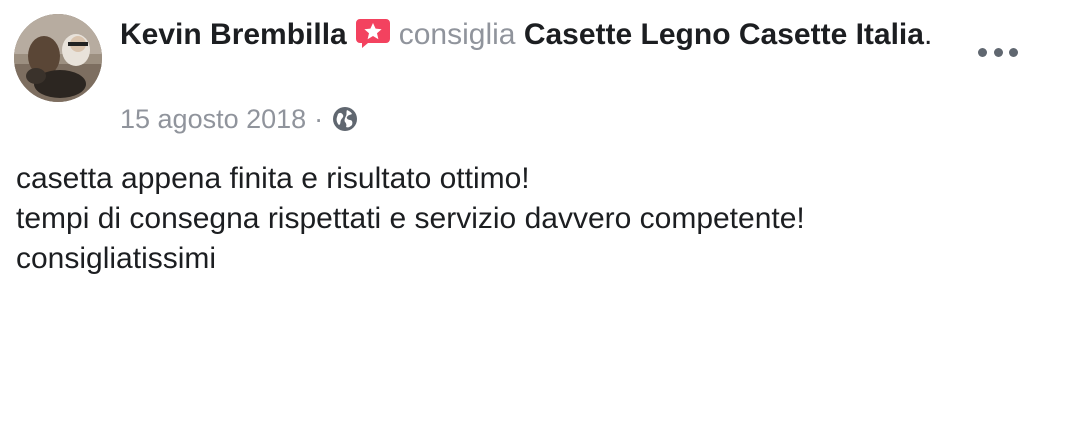 The width and height of the screenshot is (1080, 435). I want to click on recommend-verb: consiglia, so click(457, 34).